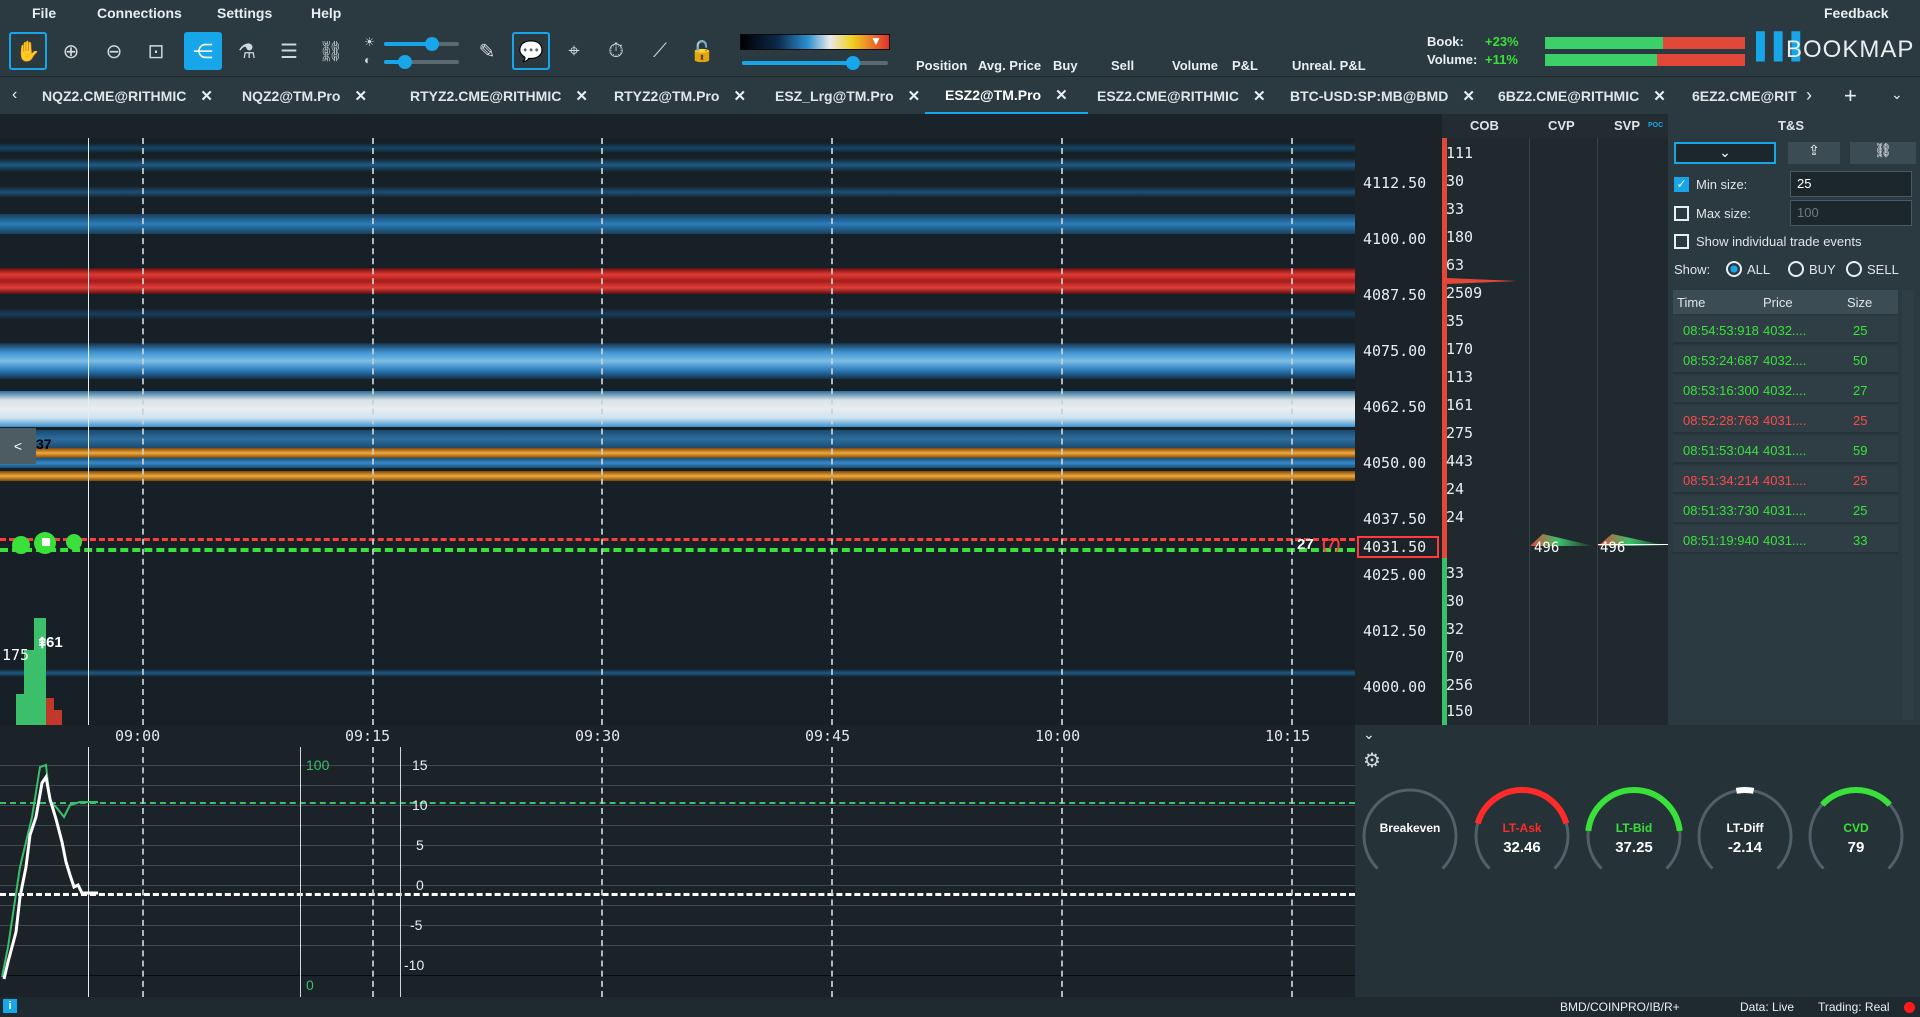 The image size is (1920, 1017). I want to click on ts-row: 08:52:28:763 4031.... 25, so click(1785, 420).